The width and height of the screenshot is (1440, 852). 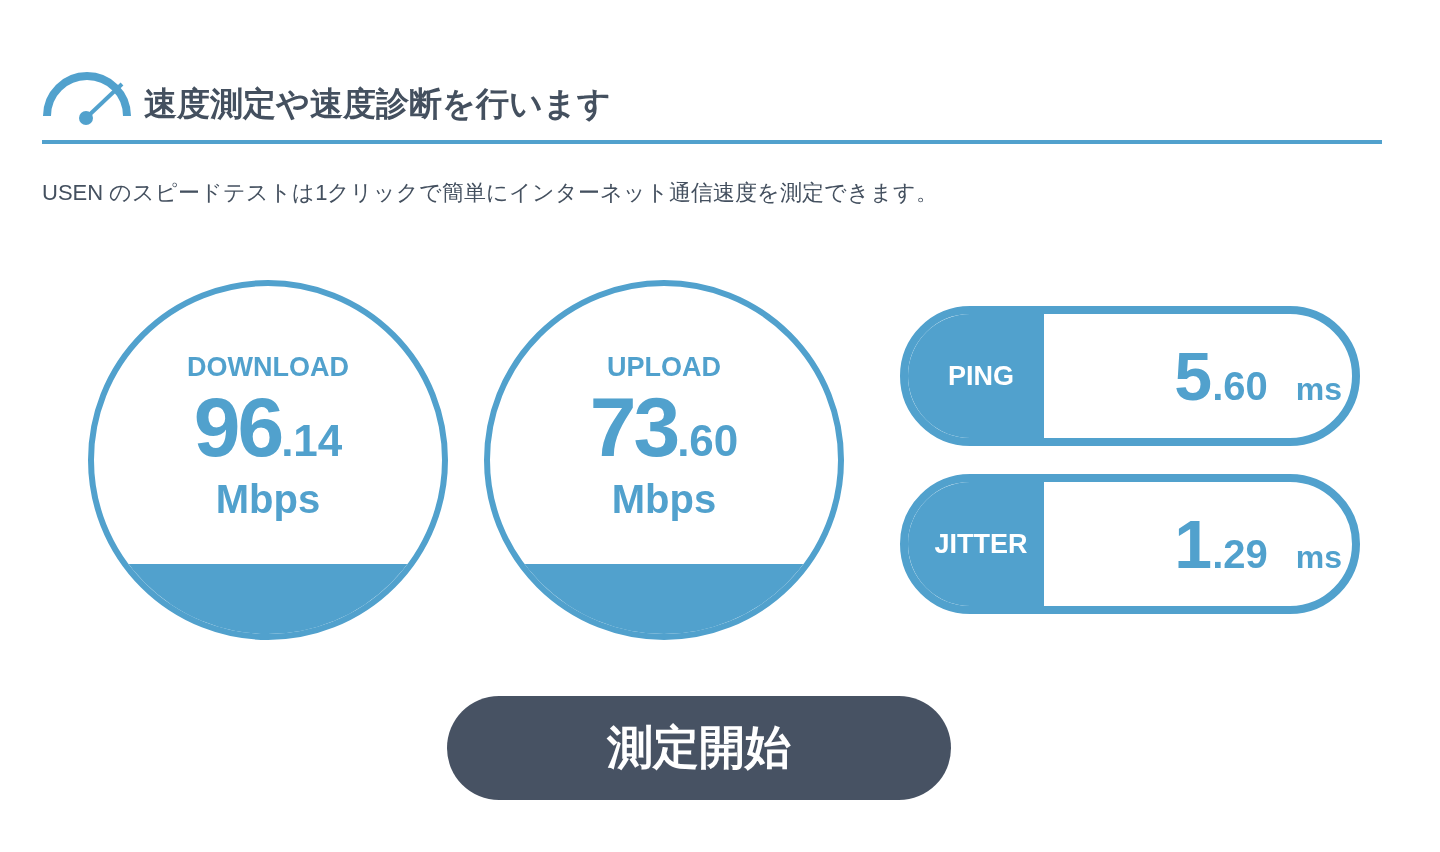 I want to click on metric-label: PING, so click(x=976, y=376).